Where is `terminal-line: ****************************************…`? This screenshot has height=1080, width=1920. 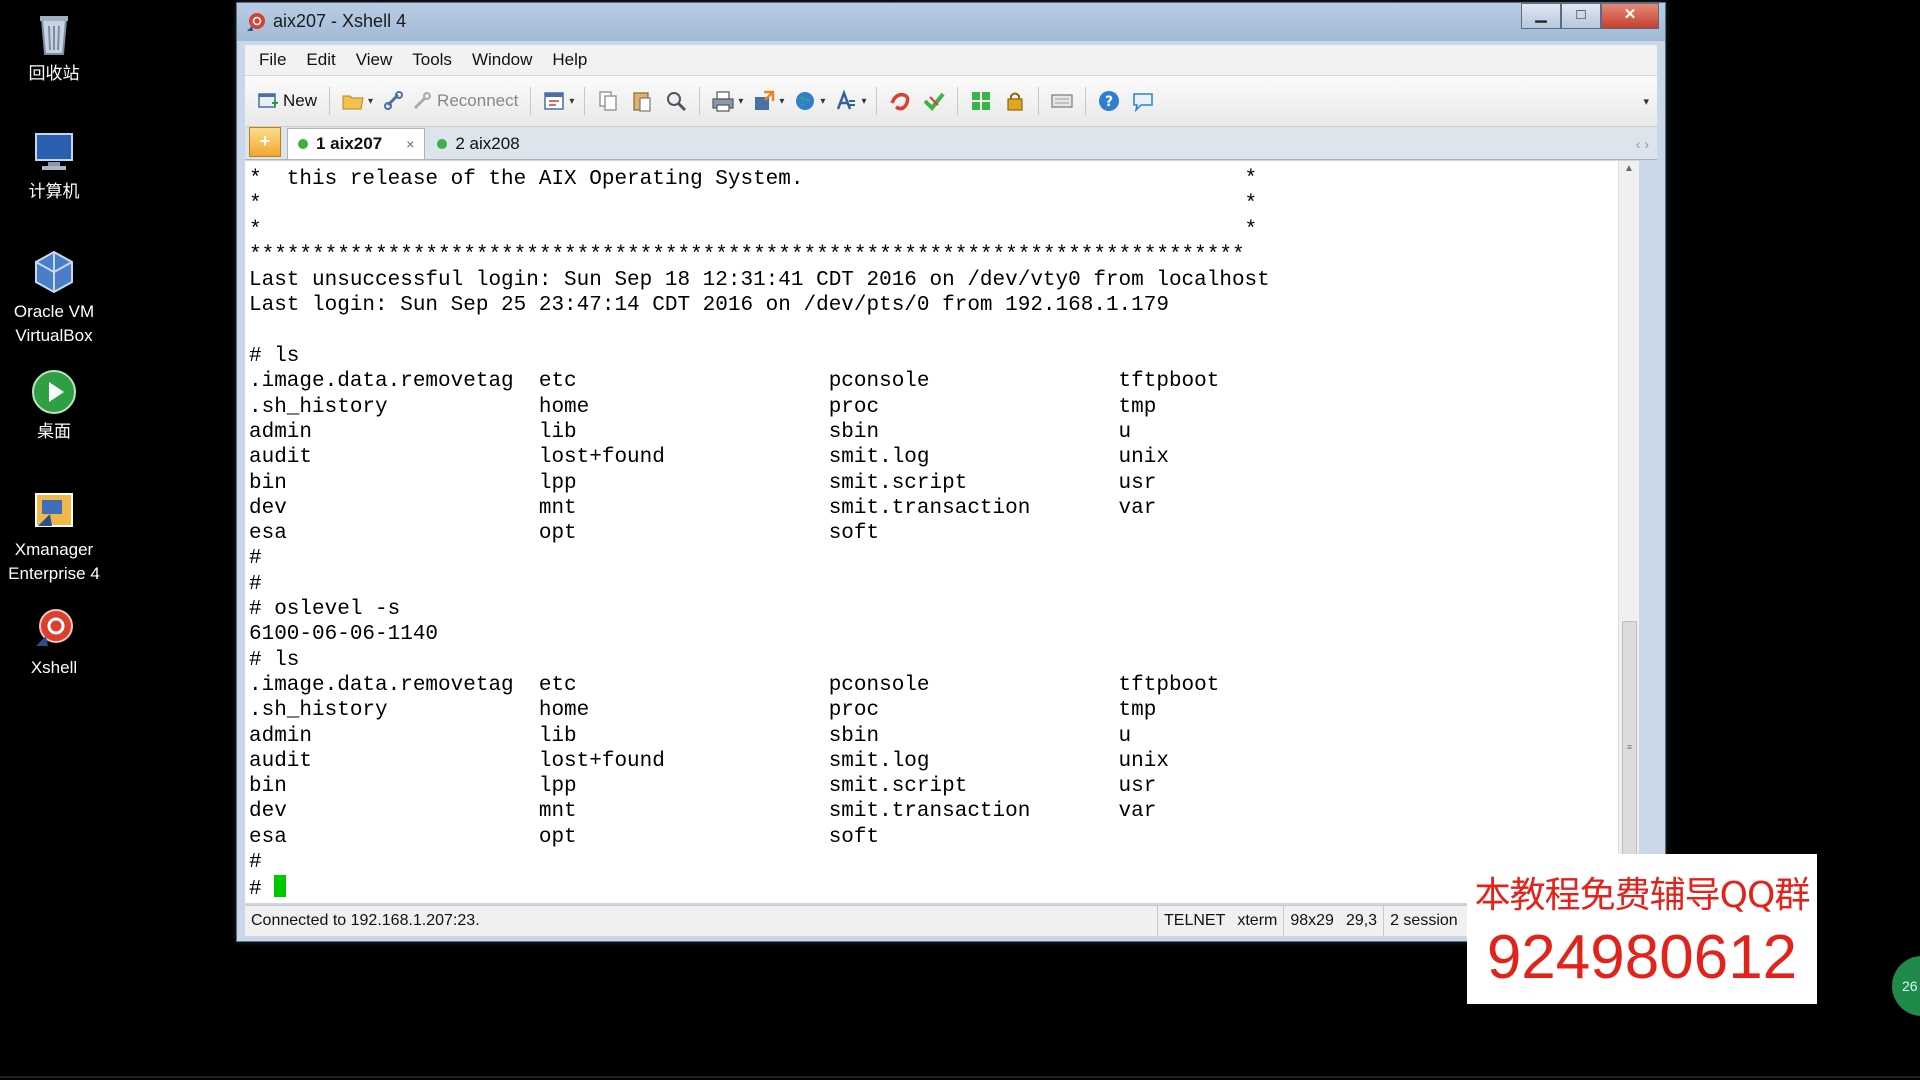
terminal-line: ****************************************… is located at coordinates (747, 255).